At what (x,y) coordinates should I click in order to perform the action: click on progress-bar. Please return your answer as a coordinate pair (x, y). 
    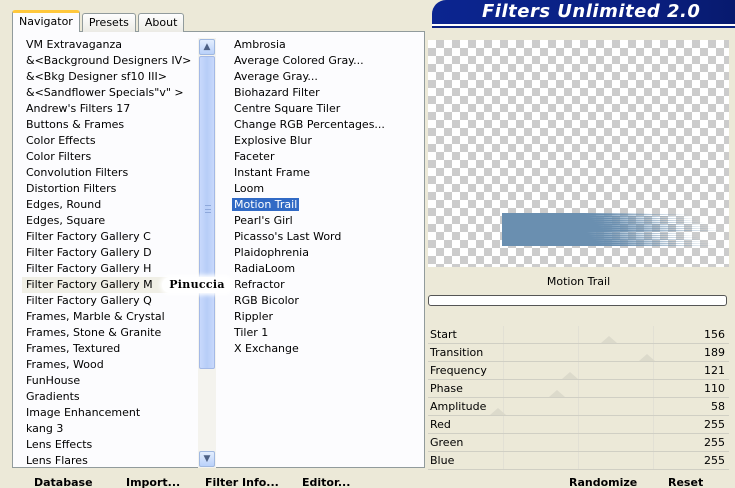
    Looking at the image, I should click on (577, 300).